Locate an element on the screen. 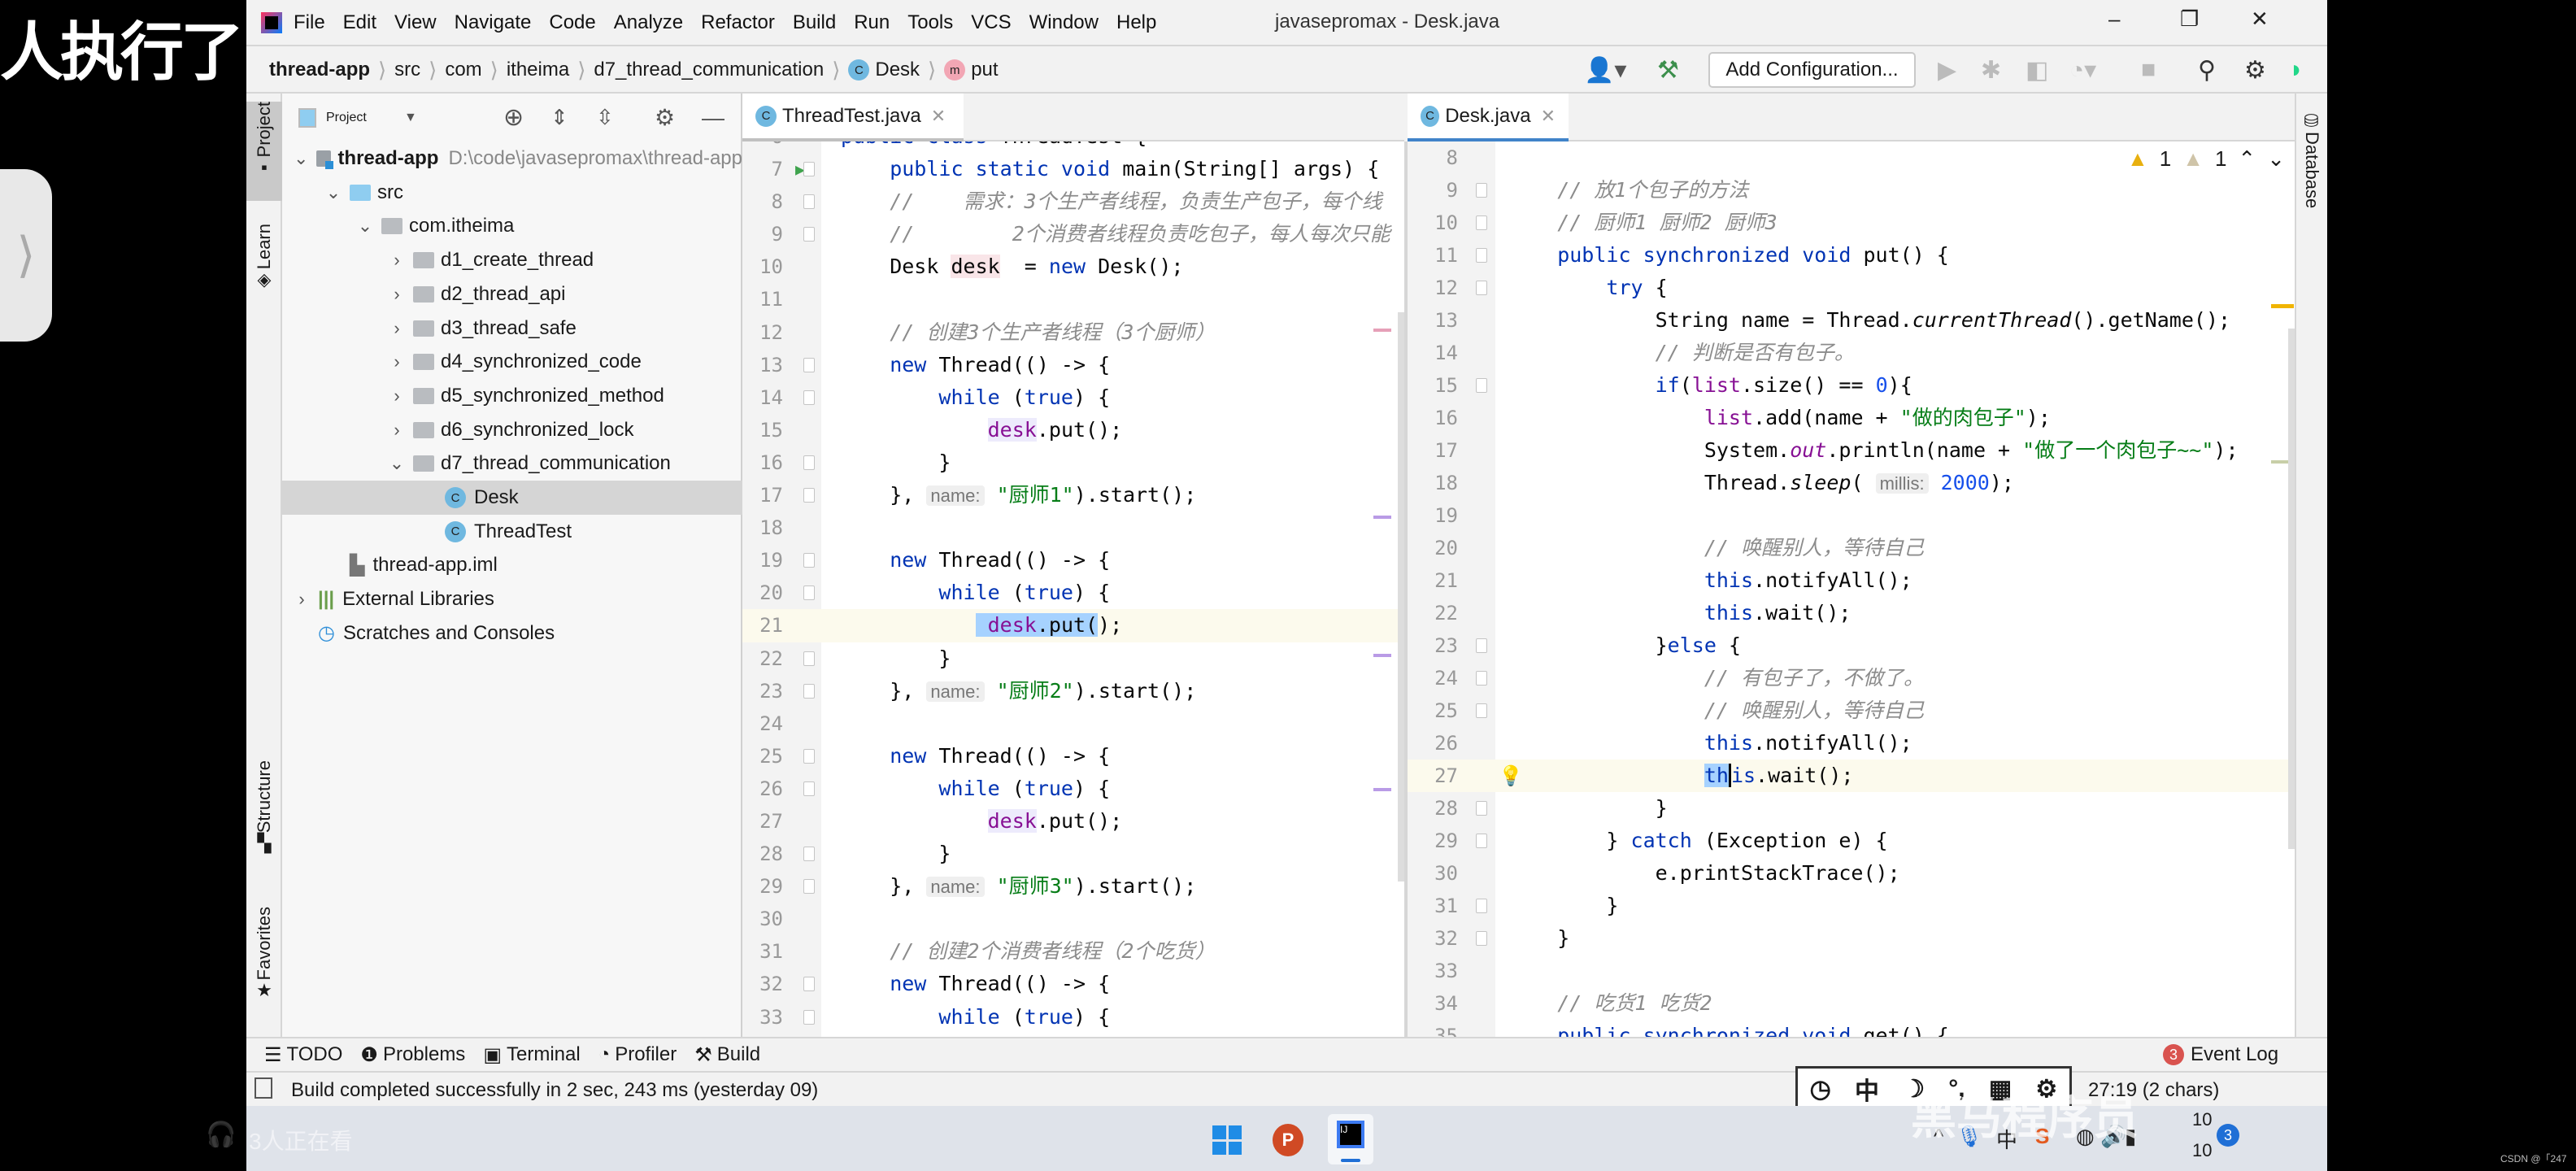 The height and width of the screenshot is (1171, 2576). code-line: 8 // 需求：3个生产者线程，负责生产包子，每个线 is located at coordinates (1073, 202).